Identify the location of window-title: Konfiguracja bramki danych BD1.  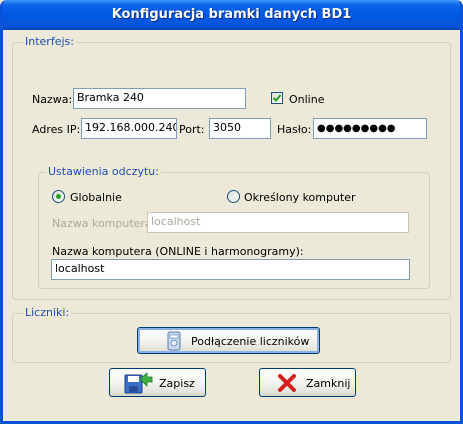
(231, 14).